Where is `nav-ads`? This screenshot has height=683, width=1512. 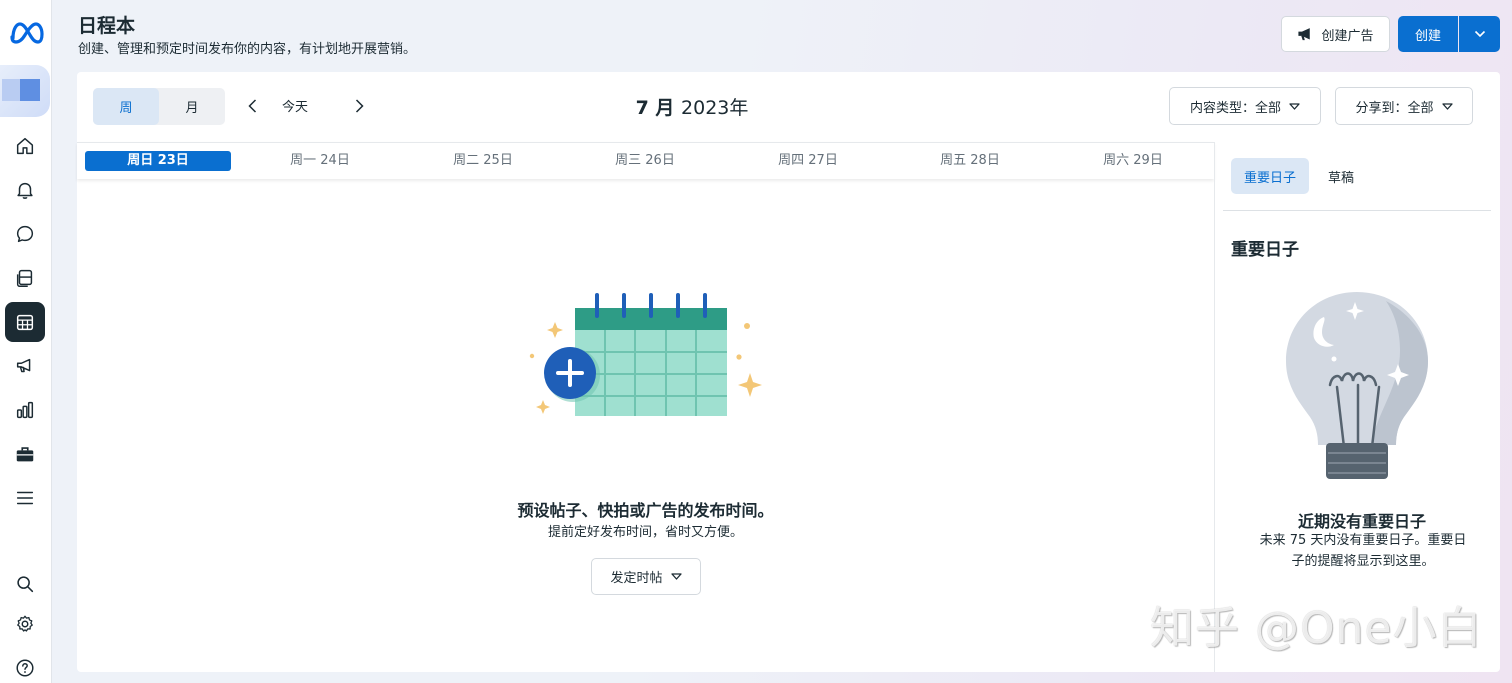
nav-ads is located at coordinates (25, 366).